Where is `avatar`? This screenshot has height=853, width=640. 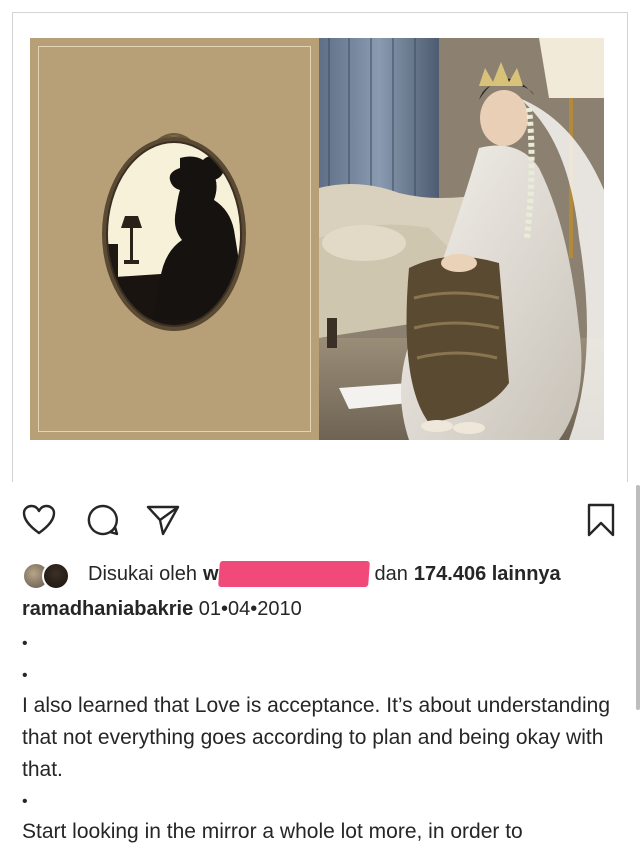
avatar is located at coordinates (56, 576).